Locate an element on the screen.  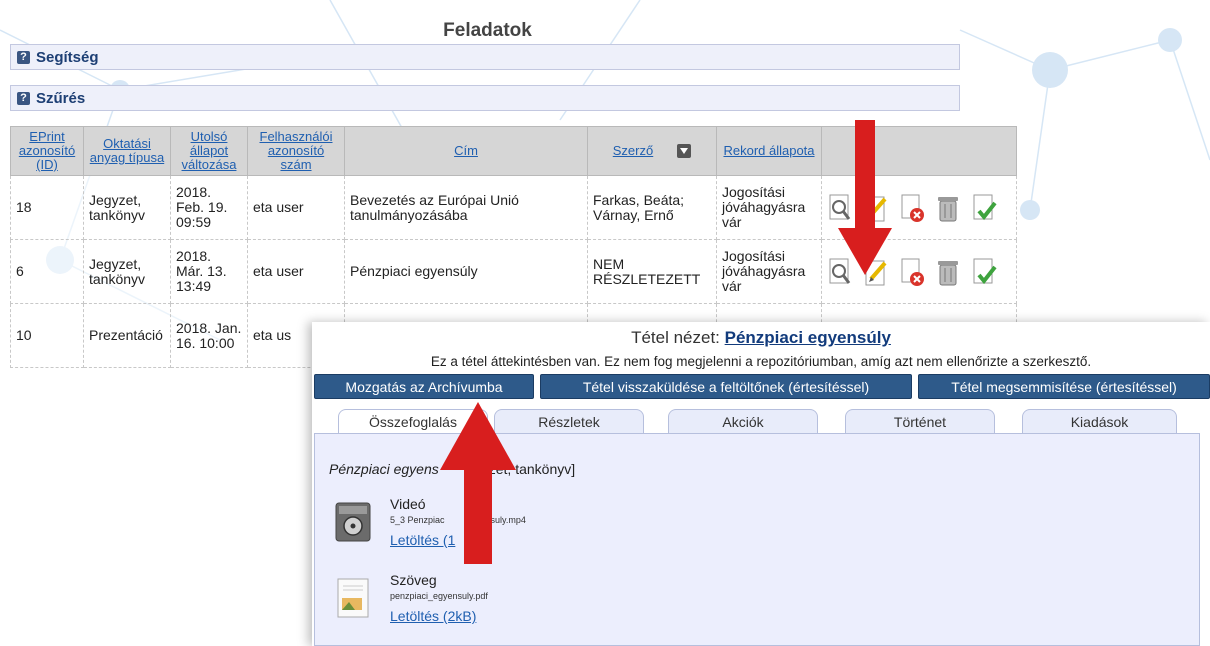
column-header-type: Oktatási anyag típusa is located at coordinates (127, 151).